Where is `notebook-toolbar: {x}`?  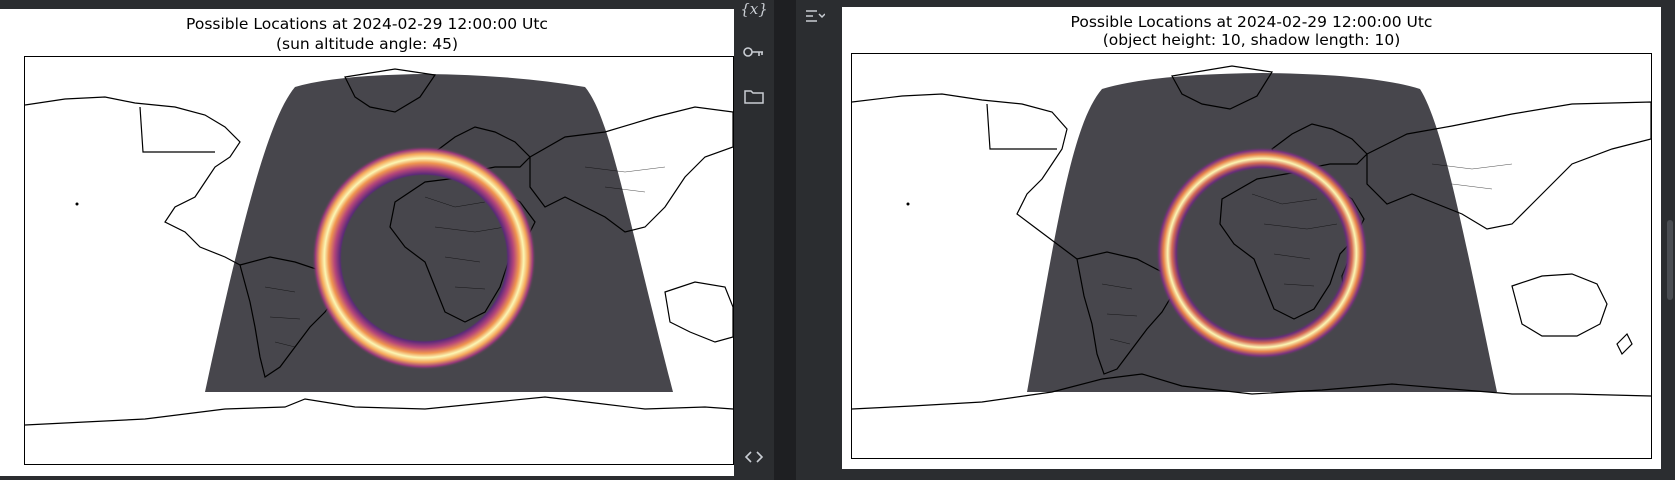 notebook-toolbar: {x} is located at coordinates (754, 240).